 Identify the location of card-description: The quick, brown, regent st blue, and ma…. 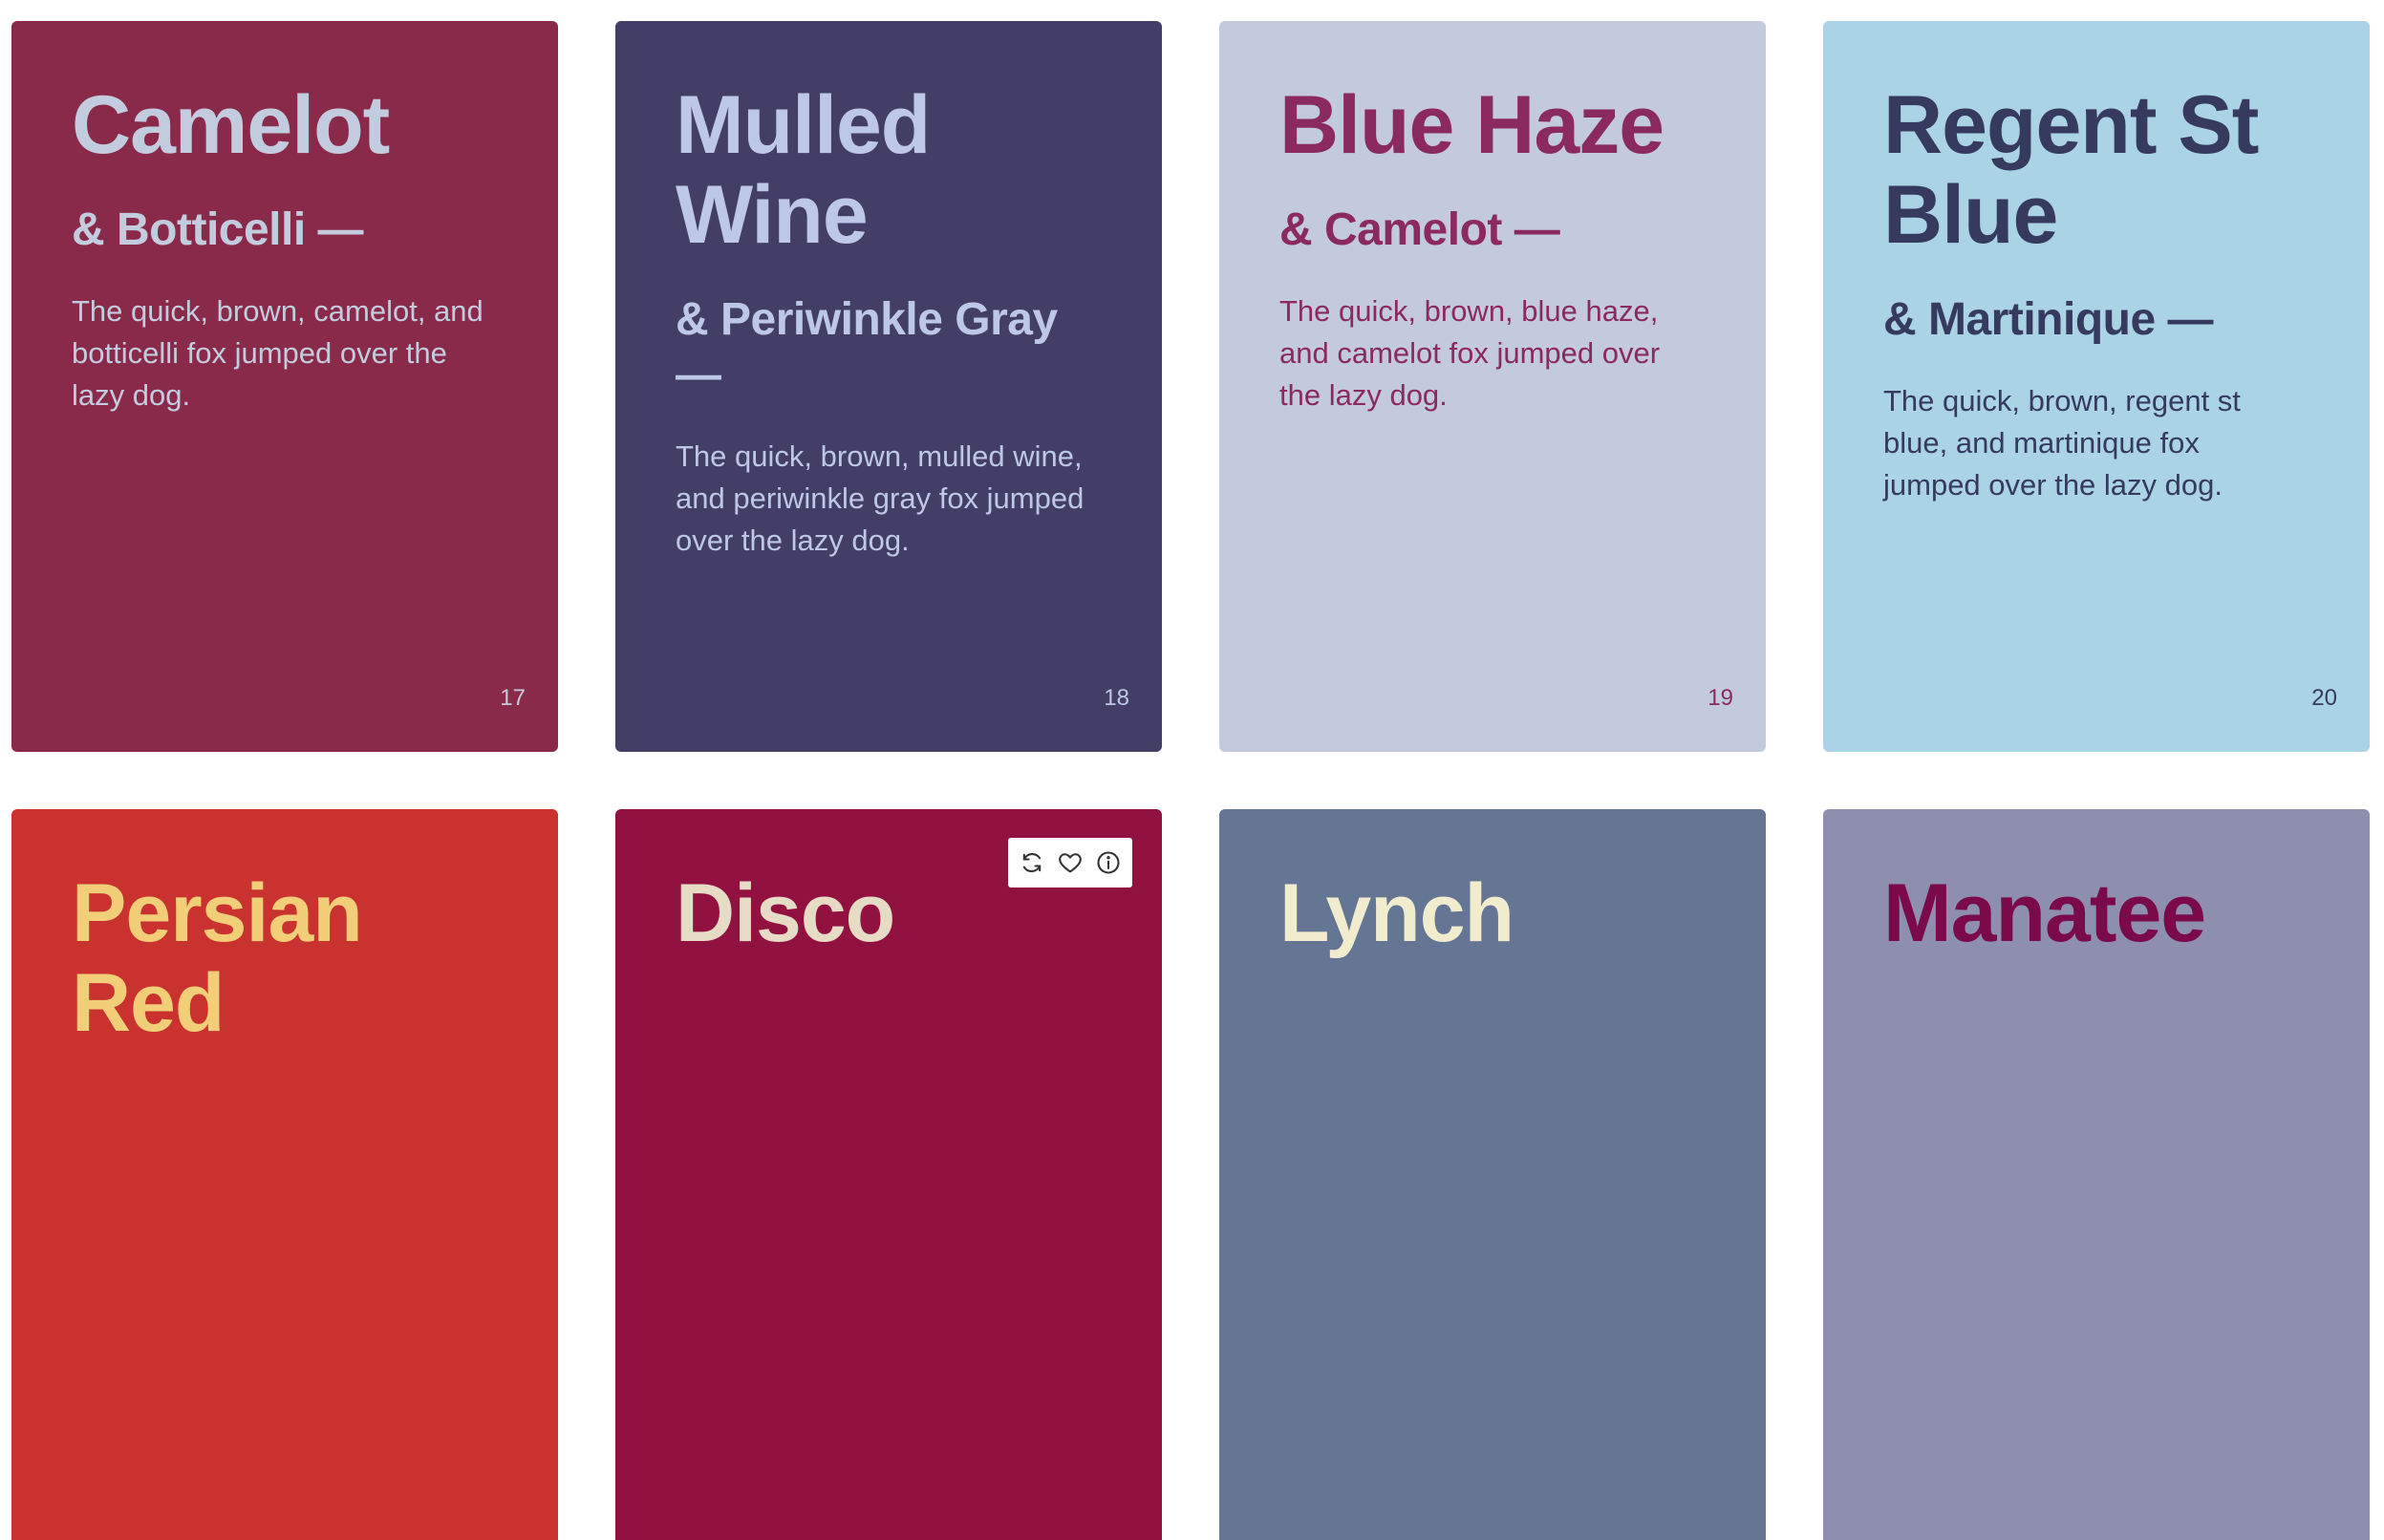
(2062, 443).